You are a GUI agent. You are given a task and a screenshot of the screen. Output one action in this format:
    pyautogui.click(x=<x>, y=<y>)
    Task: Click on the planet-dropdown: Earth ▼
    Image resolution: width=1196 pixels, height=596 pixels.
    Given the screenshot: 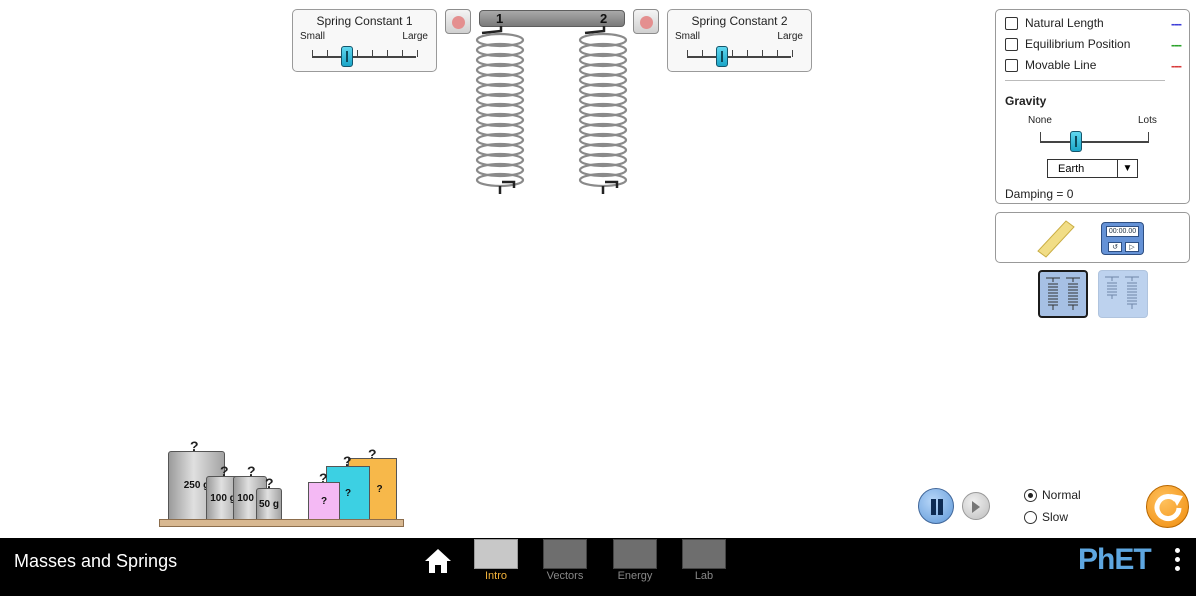 What is the action you would take?
    pyautogui.click(x=1092, y=168)
    